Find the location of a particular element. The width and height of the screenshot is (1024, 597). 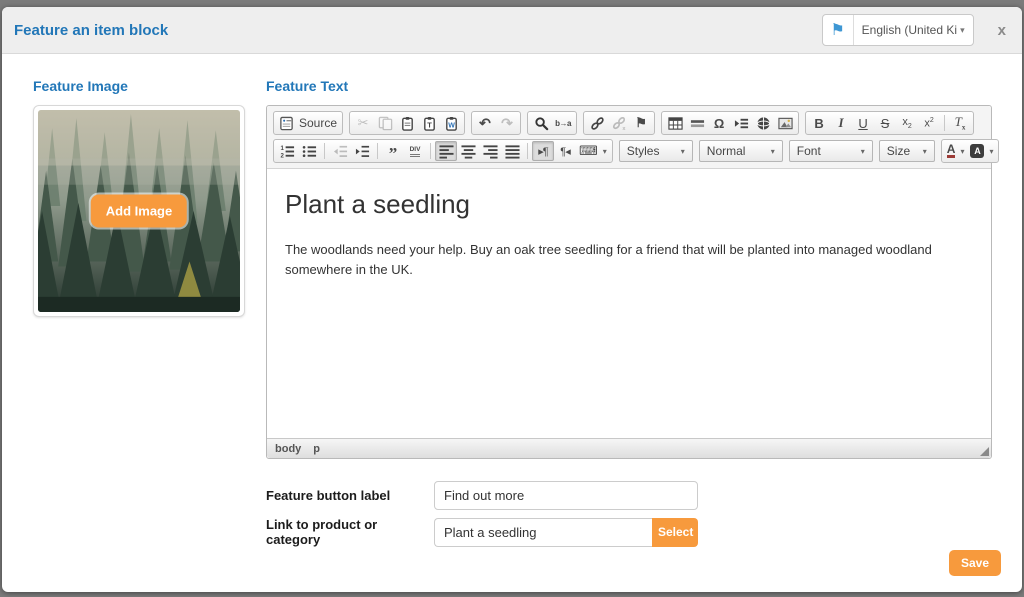

blockquote-icon: ” is located at coordinates (393, 153).